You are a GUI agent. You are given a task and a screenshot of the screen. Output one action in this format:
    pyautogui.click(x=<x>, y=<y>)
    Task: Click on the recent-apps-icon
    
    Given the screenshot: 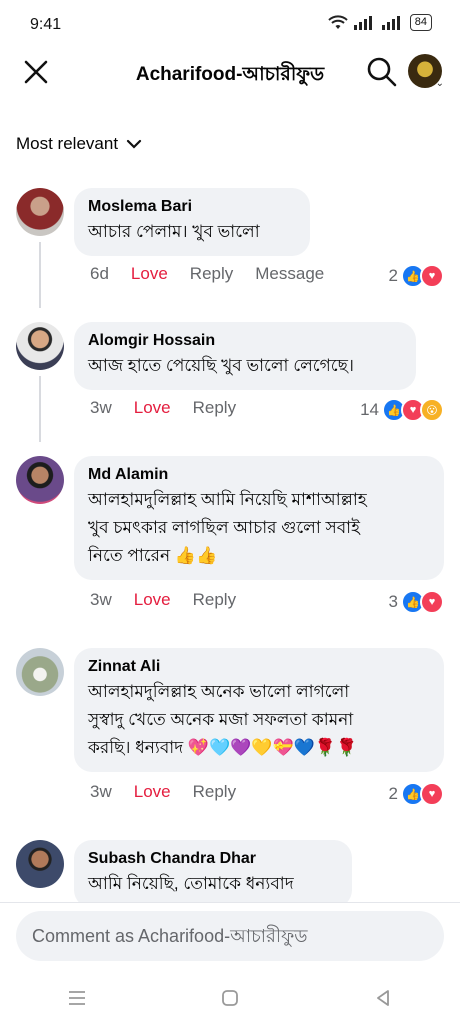 What is the action you would take?
    pyautogui.click(x=77, y=998)
    